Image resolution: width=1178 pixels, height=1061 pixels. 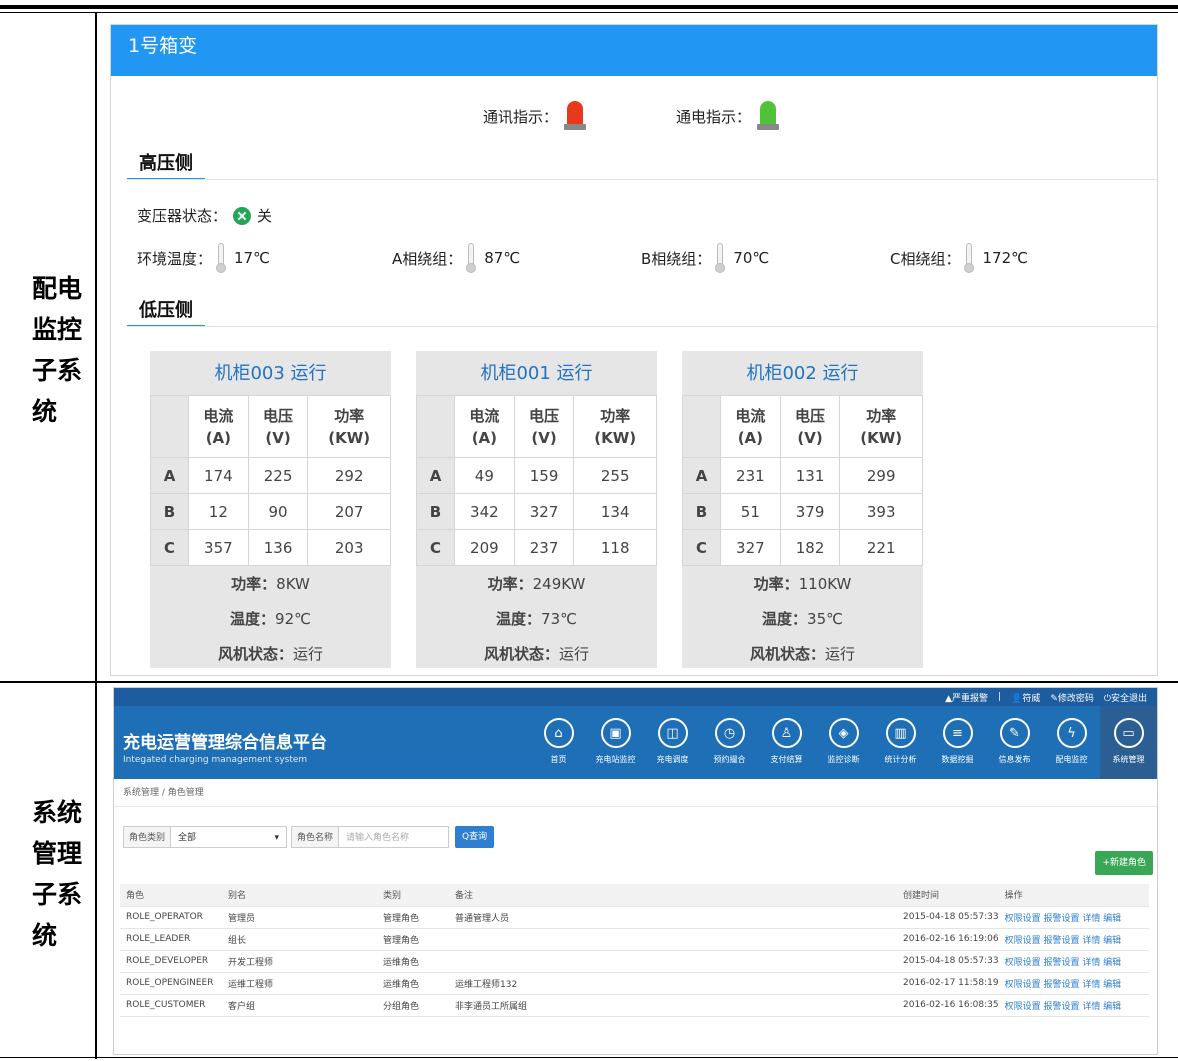 I want to click on nav-item: ♙ 支付结算, so click(x=786, y=742).